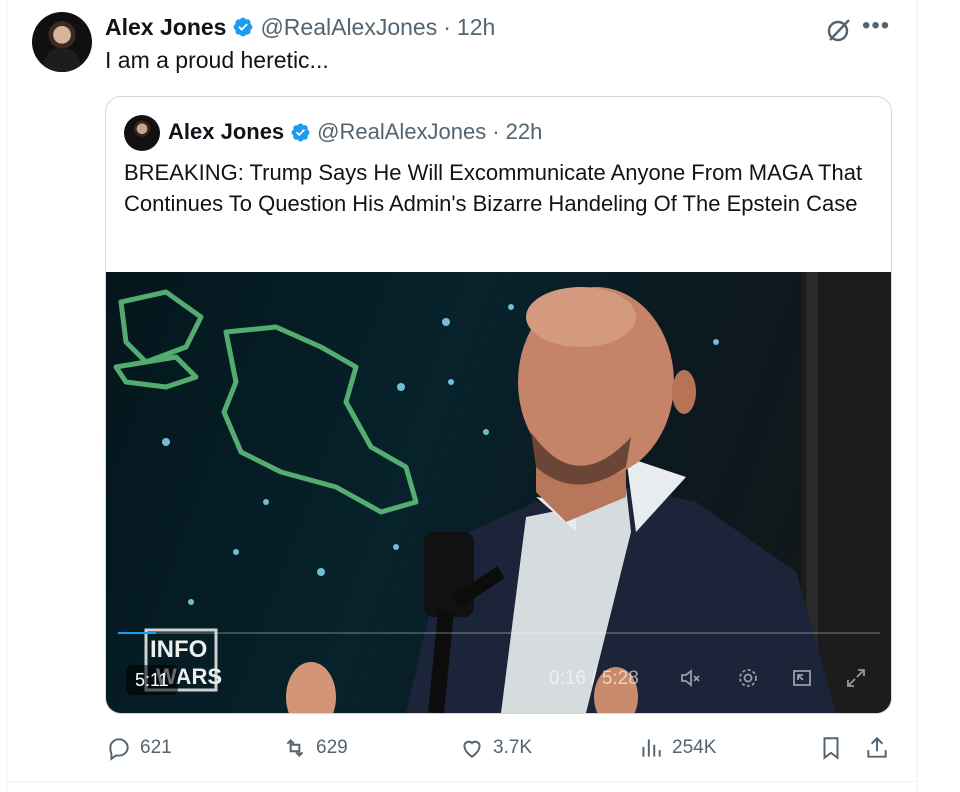 This screenshot has height=792, width=960. What do you see at coordinates (877, 747) in the screenshot?
I see `share-icon` at bounding box center [877, 747].